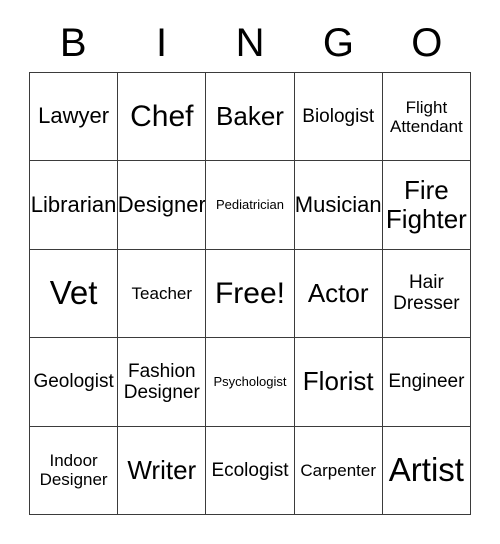 The height and width of the screenshot is (544, 500). I want to click on bingo-header-letter-o: O, so click(427, 43).